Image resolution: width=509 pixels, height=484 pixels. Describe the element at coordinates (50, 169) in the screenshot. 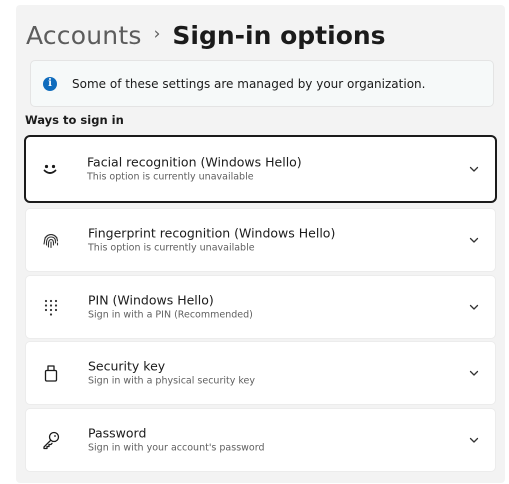

I see `face-icon` at that location.